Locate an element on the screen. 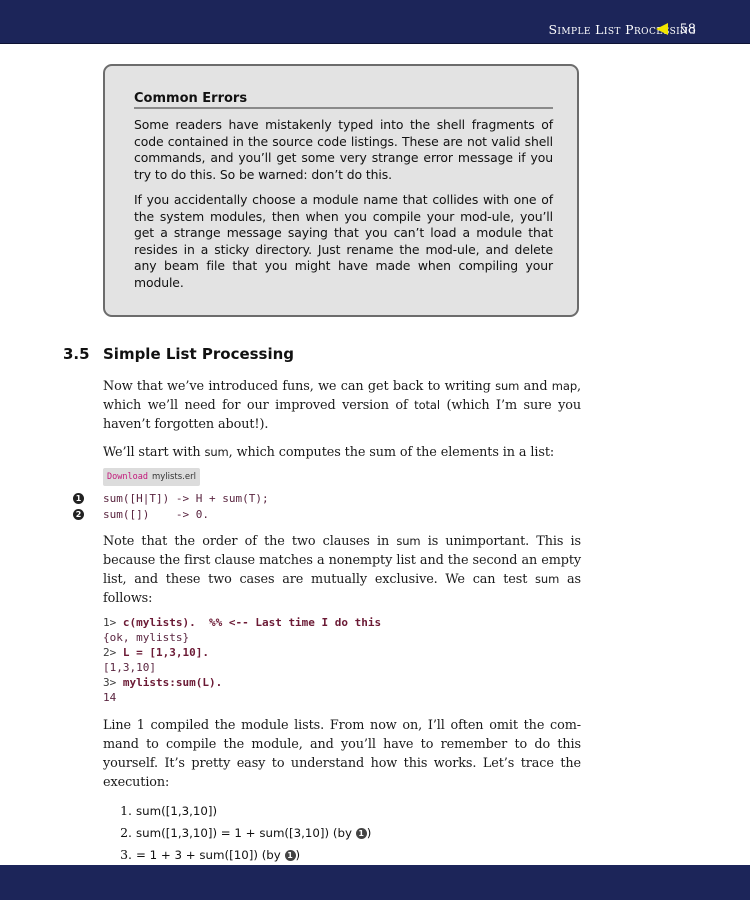  shell-line: 14 is located at coordinates (110, 697).